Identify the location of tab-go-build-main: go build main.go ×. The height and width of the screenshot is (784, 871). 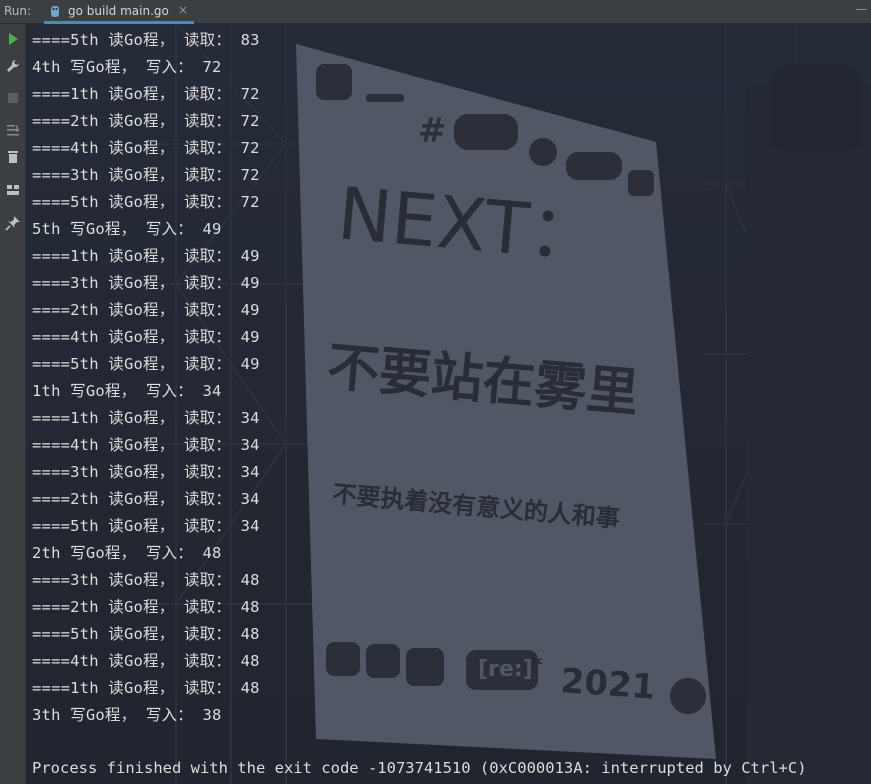
(119, 12).